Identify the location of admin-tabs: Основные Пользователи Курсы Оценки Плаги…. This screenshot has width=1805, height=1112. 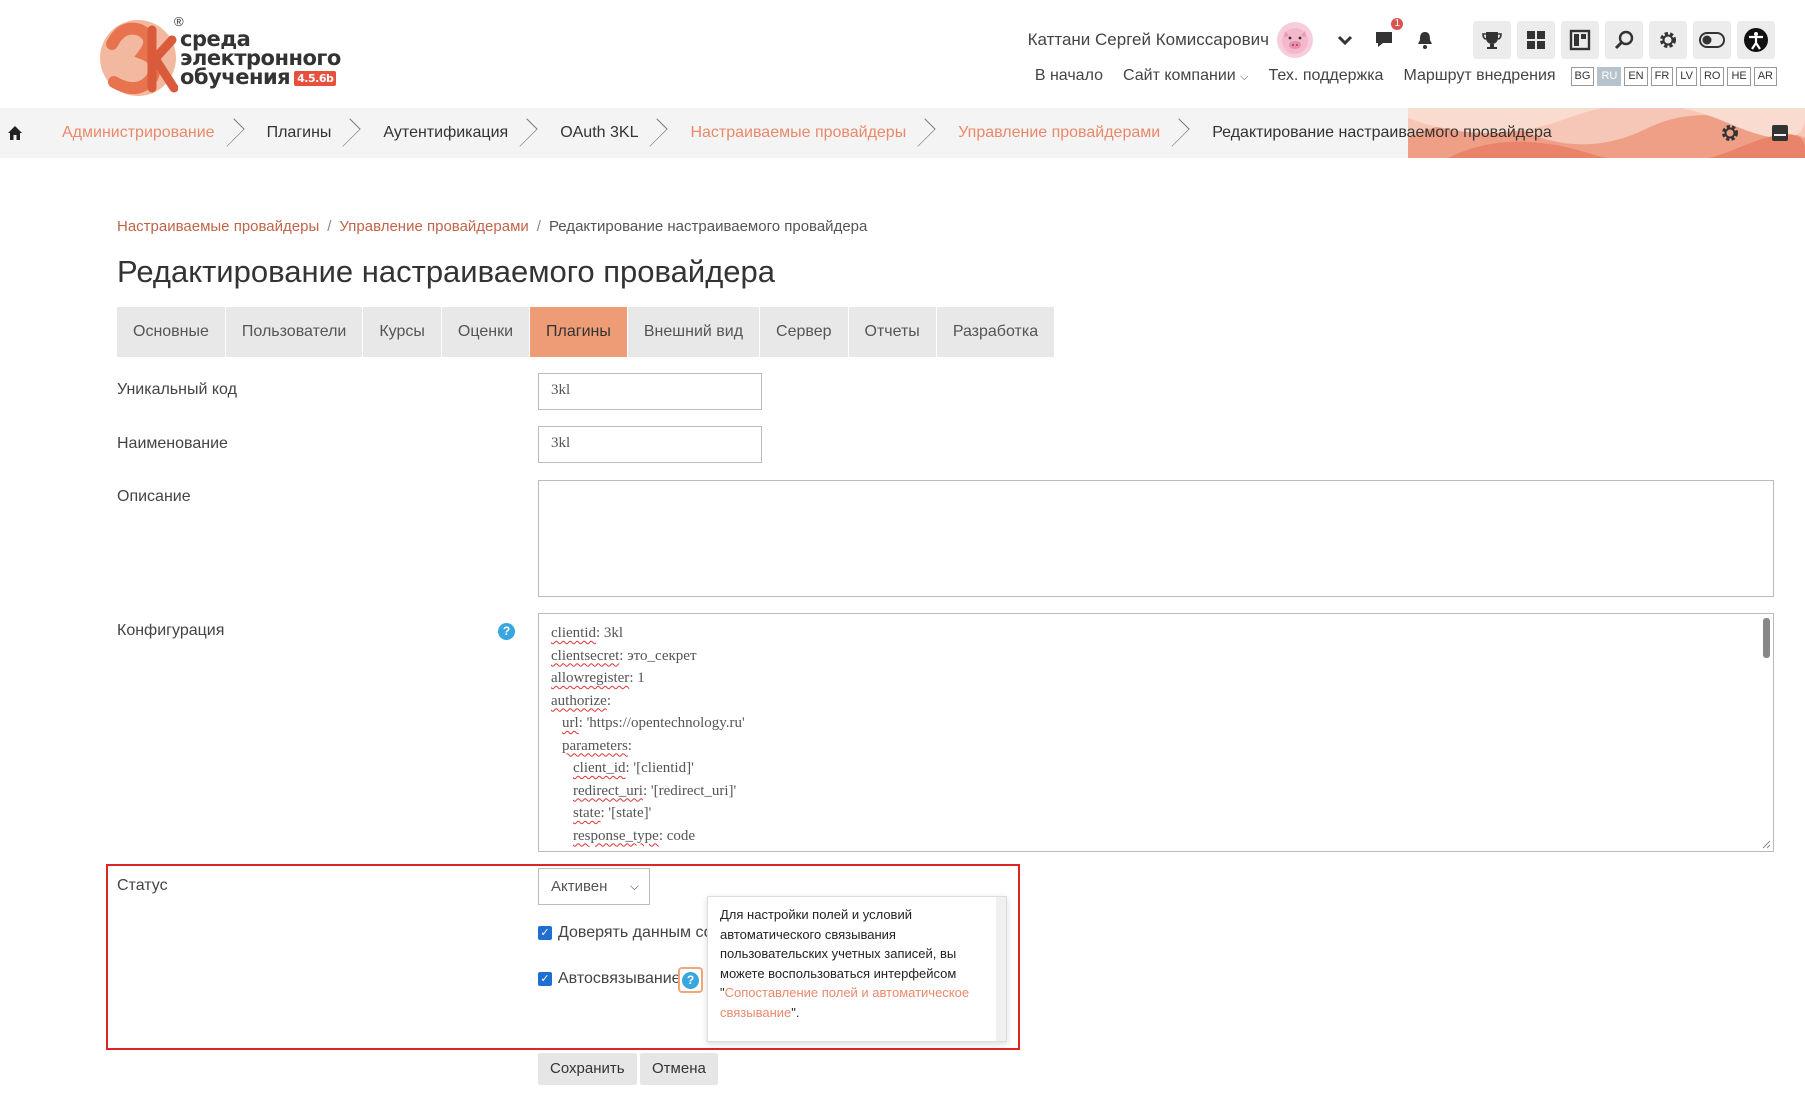
(586, 332).